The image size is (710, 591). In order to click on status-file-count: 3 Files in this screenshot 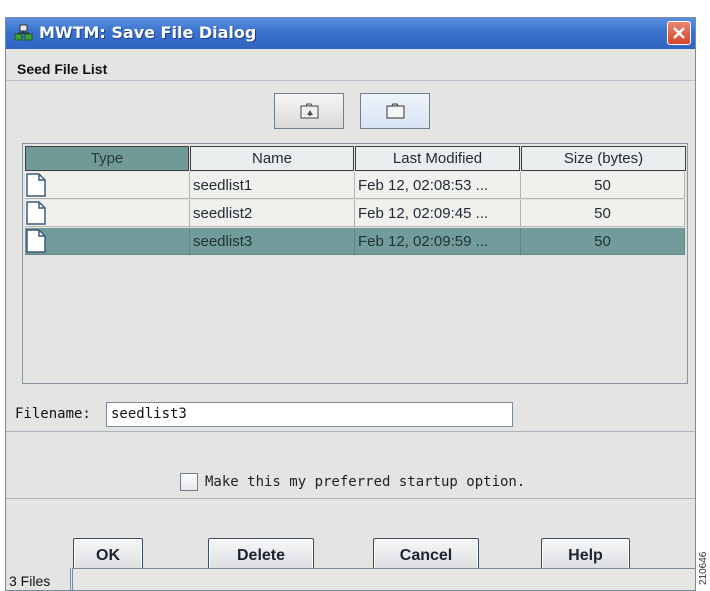, I will do `click(30, 581)`.